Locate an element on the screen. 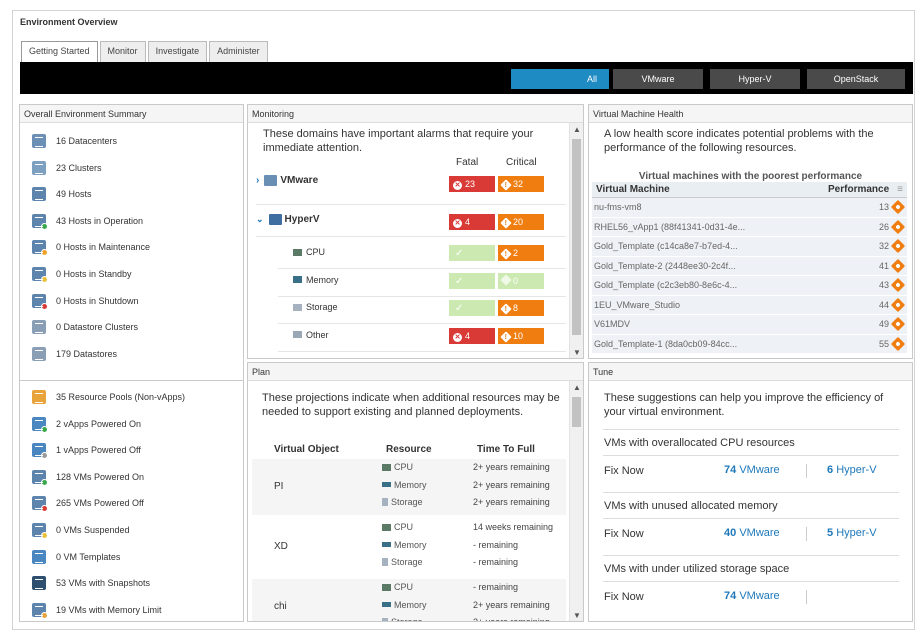 This screenshot has width=919, height=633. resource-row-other: Other is located at coordinates (311, 335).